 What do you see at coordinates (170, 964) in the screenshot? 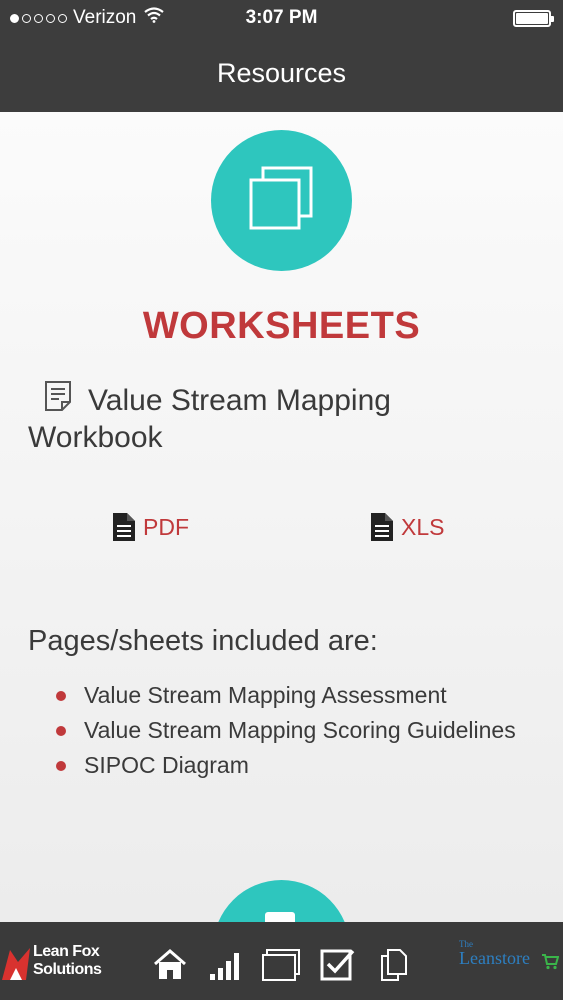
I see `home-icon` at bounding box center [170, 964].